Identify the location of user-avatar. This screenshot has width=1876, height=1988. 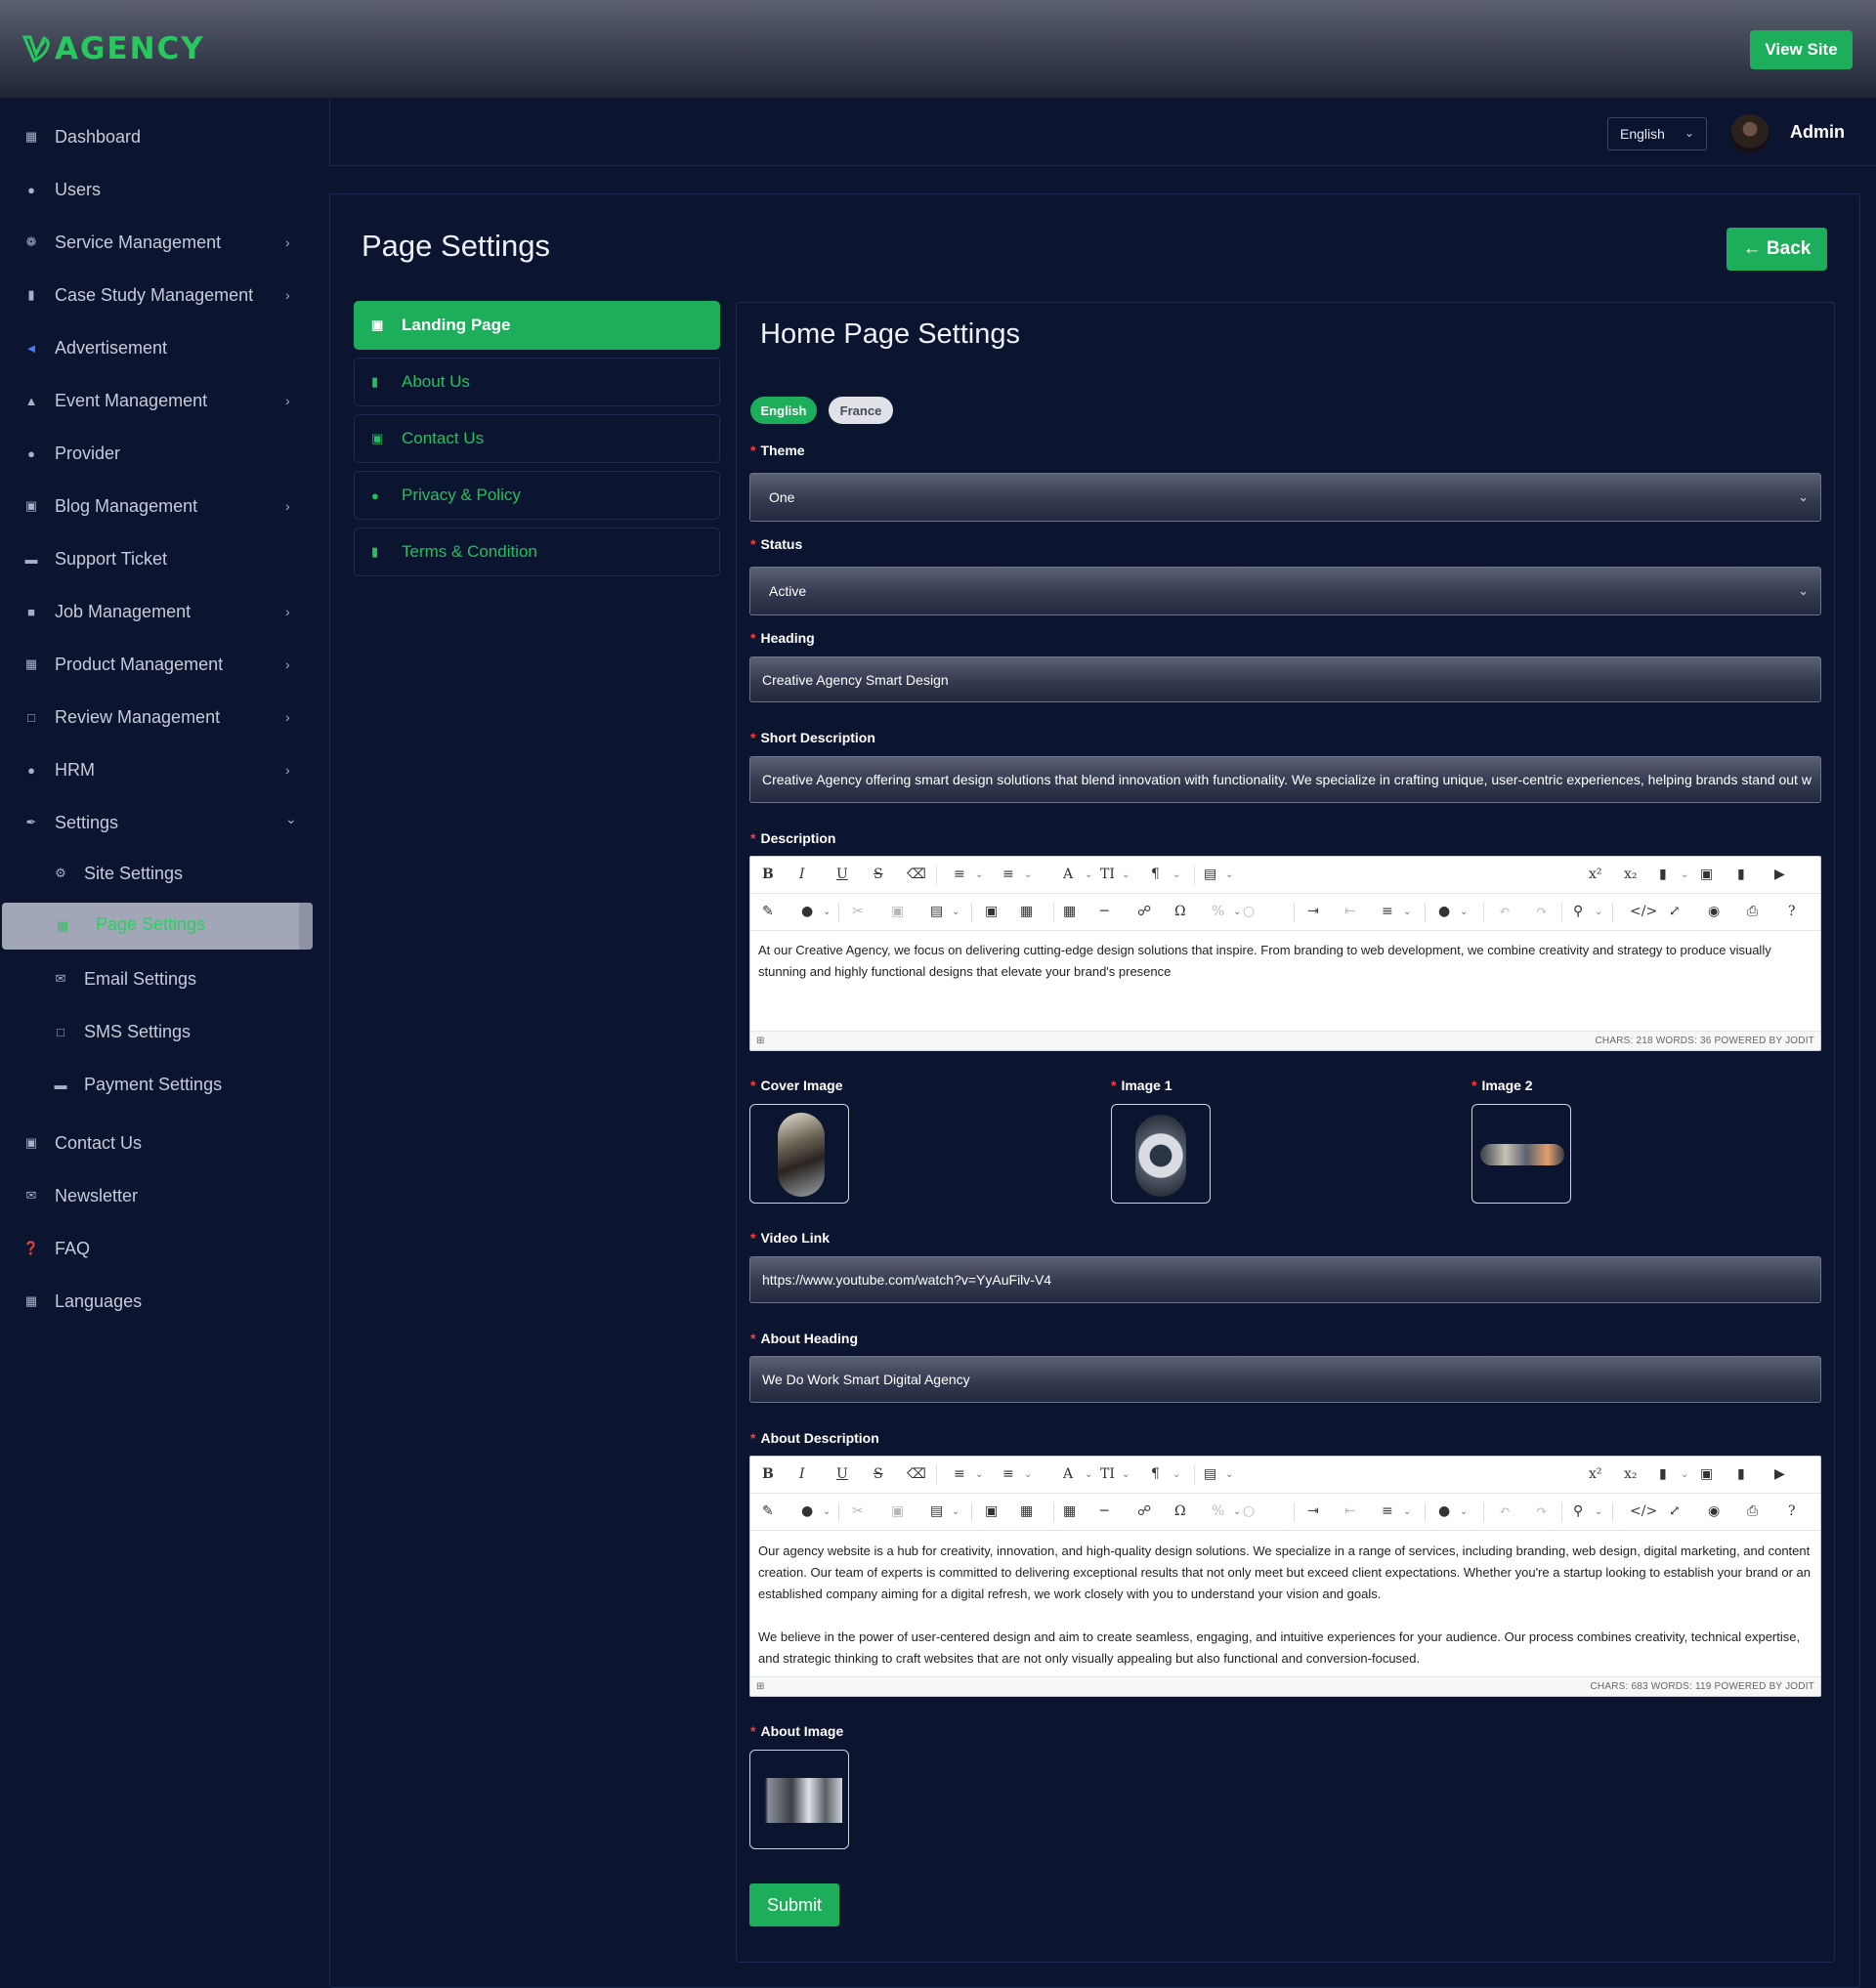
(1749, 133).